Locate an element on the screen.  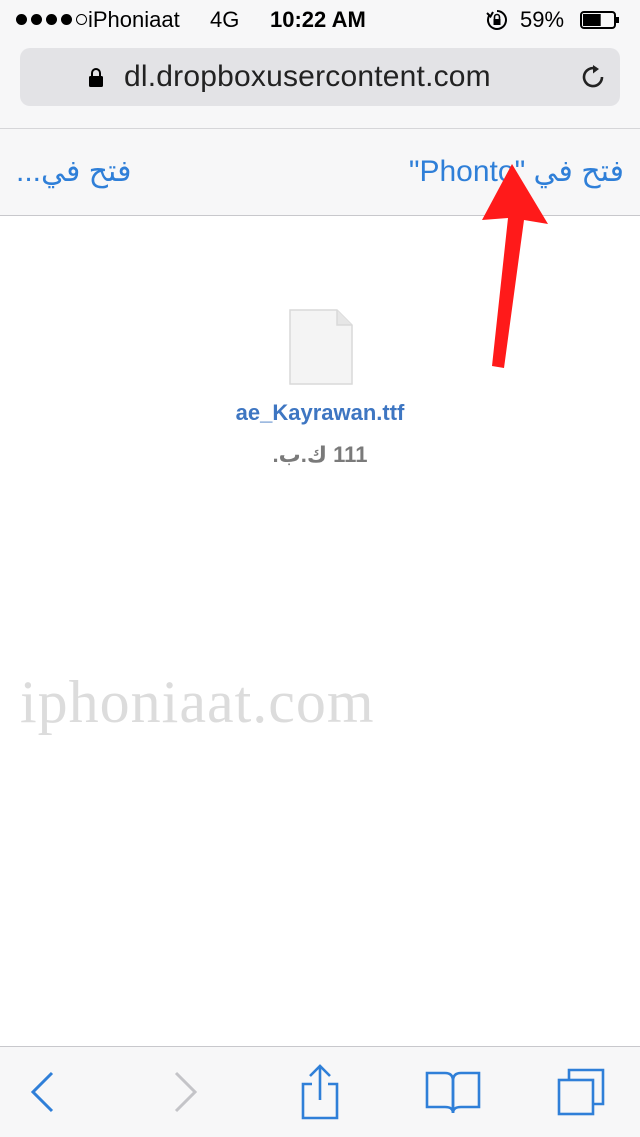
chevron-right-icon is located at coordinates (186, 1092).